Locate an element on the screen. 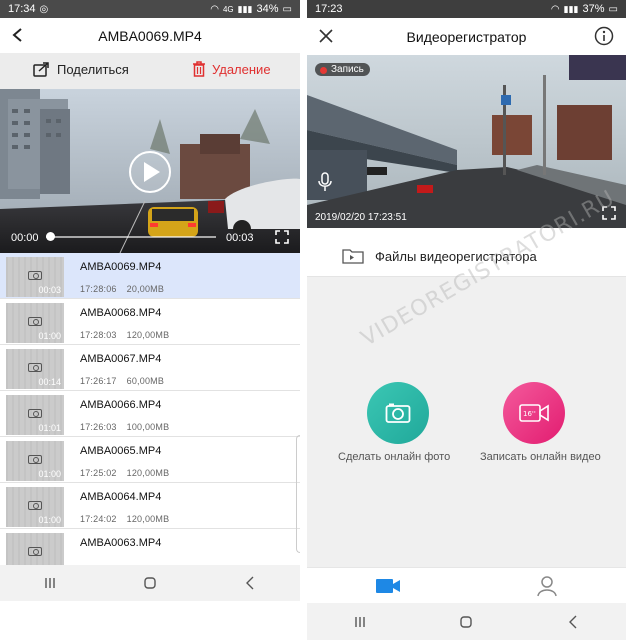 This screenshot has height=640, width=626. trash-icon is located at coordinates (199, 69).